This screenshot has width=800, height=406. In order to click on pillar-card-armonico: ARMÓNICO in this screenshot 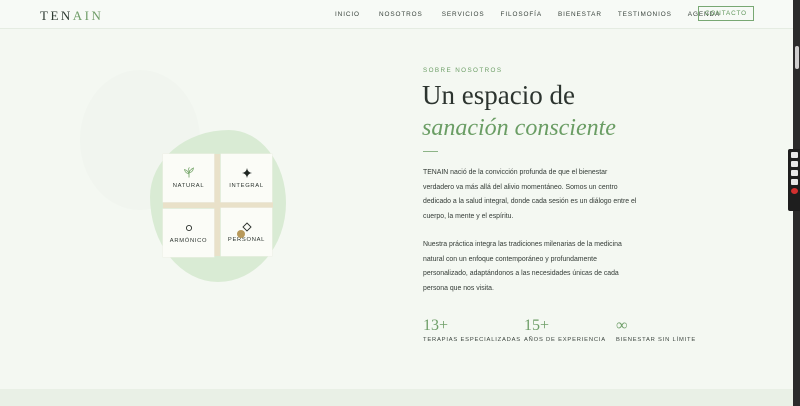, I will do `click(188, 233)`.